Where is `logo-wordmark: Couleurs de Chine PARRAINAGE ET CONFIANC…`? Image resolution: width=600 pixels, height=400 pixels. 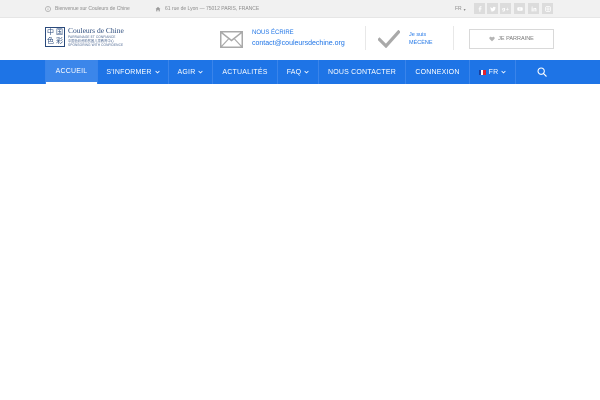 logo-wordmark: Couleurs de Chine PARRAINAGE ET CONFIANC… is located at coordinates (96, 37).